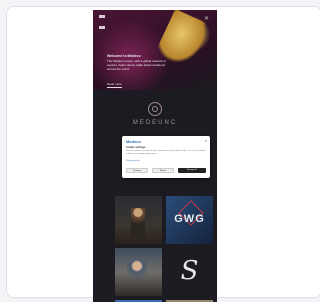  Describe the element at coordinates (138, 272) in the screenshot. I see `tile-speaker-photo` at that location.